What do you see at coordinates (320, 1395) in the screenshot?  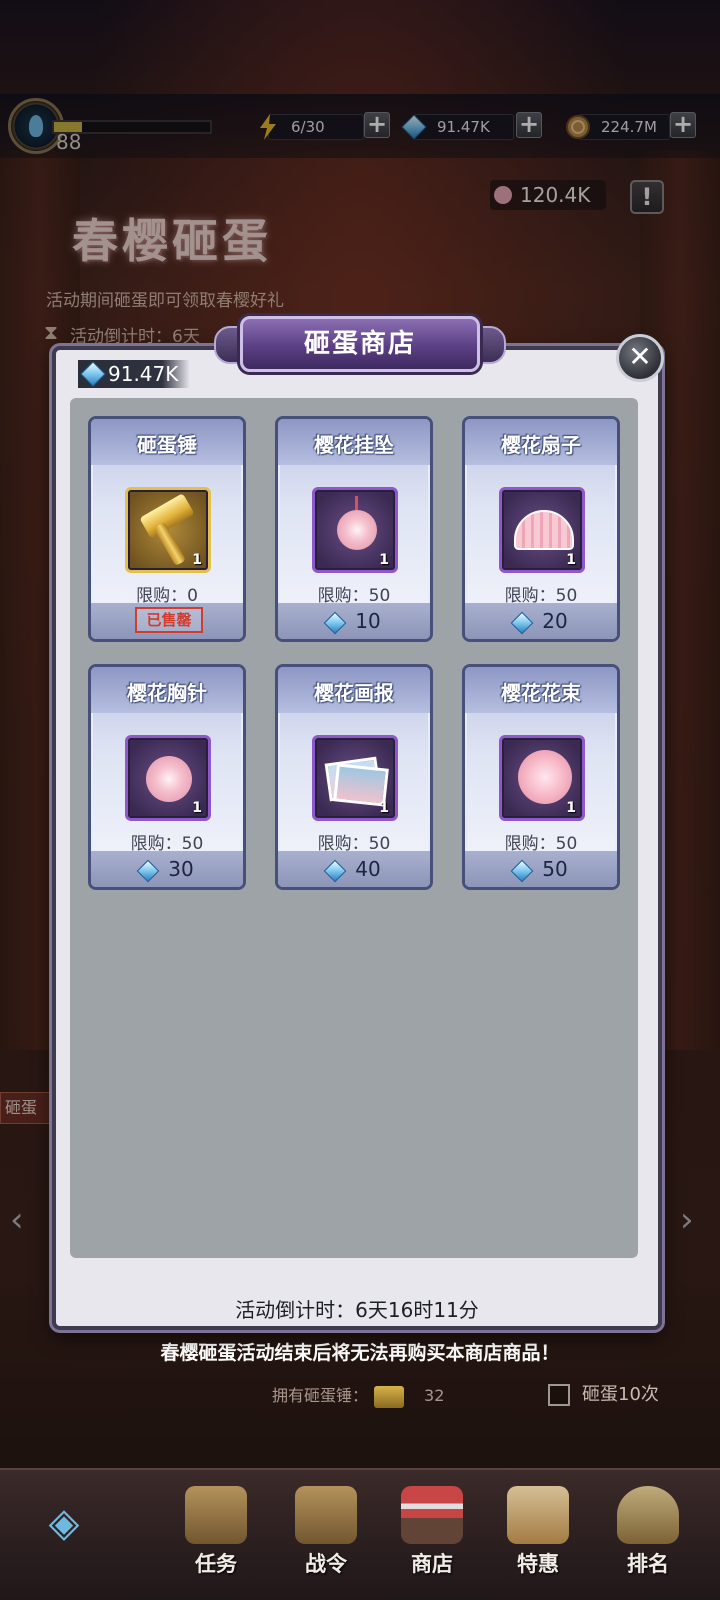 I see `owned-hammer-label: 拥有砸蛋锤：` at bounding box center [320, 1395].